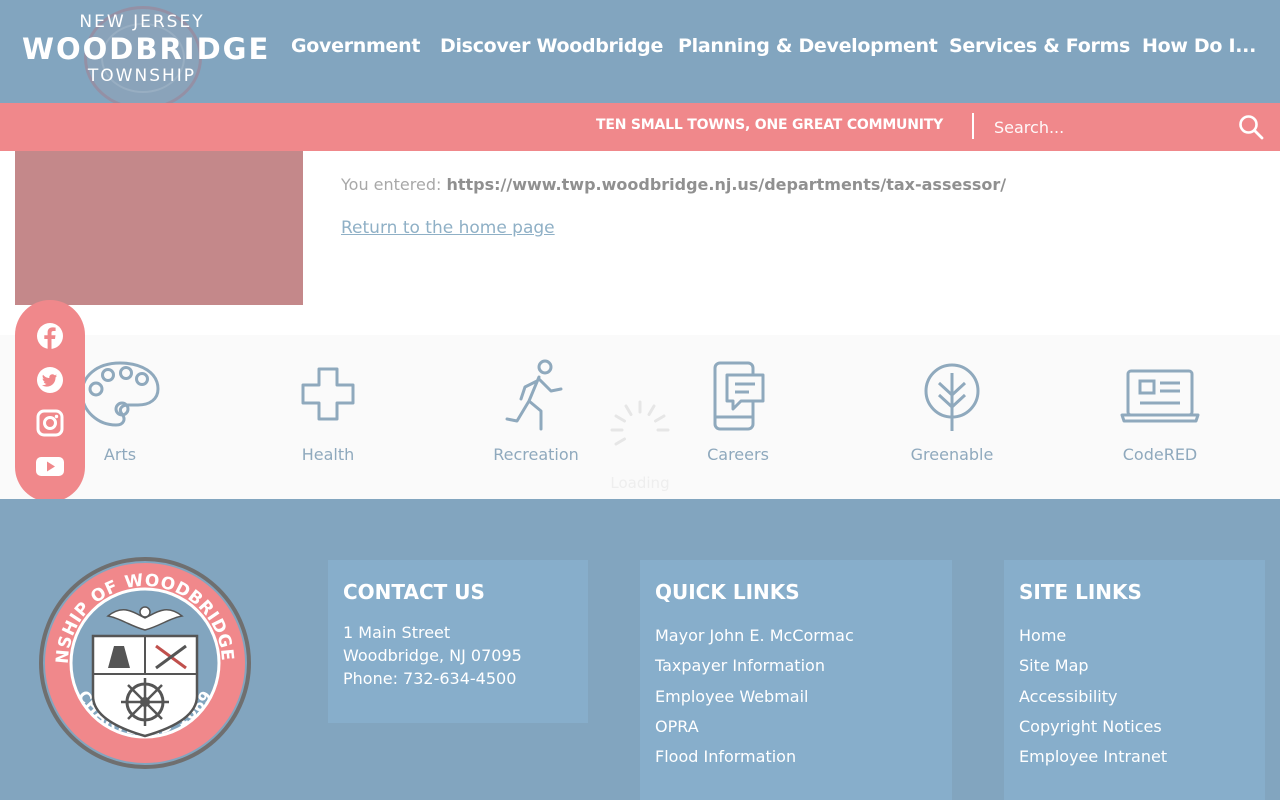 The height and width of the screenshot is (800, 1280). Describe the element at coordinates (391, 184) in the screenshot. I see `entered-prefix: You entered:` at that location.